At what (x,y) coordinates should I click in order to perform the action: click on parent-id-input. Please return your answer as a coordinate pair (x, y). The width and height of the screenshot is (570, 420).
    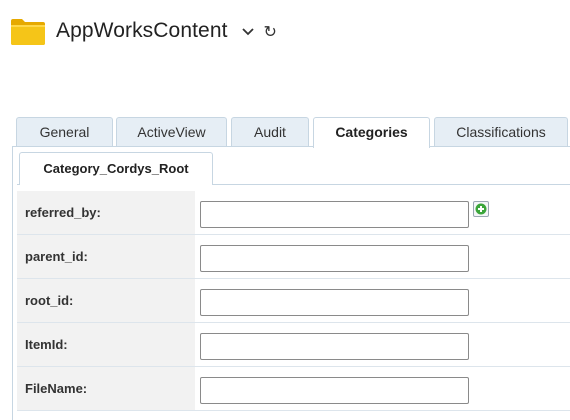
    Looking at the image, I should click on (334, 258).